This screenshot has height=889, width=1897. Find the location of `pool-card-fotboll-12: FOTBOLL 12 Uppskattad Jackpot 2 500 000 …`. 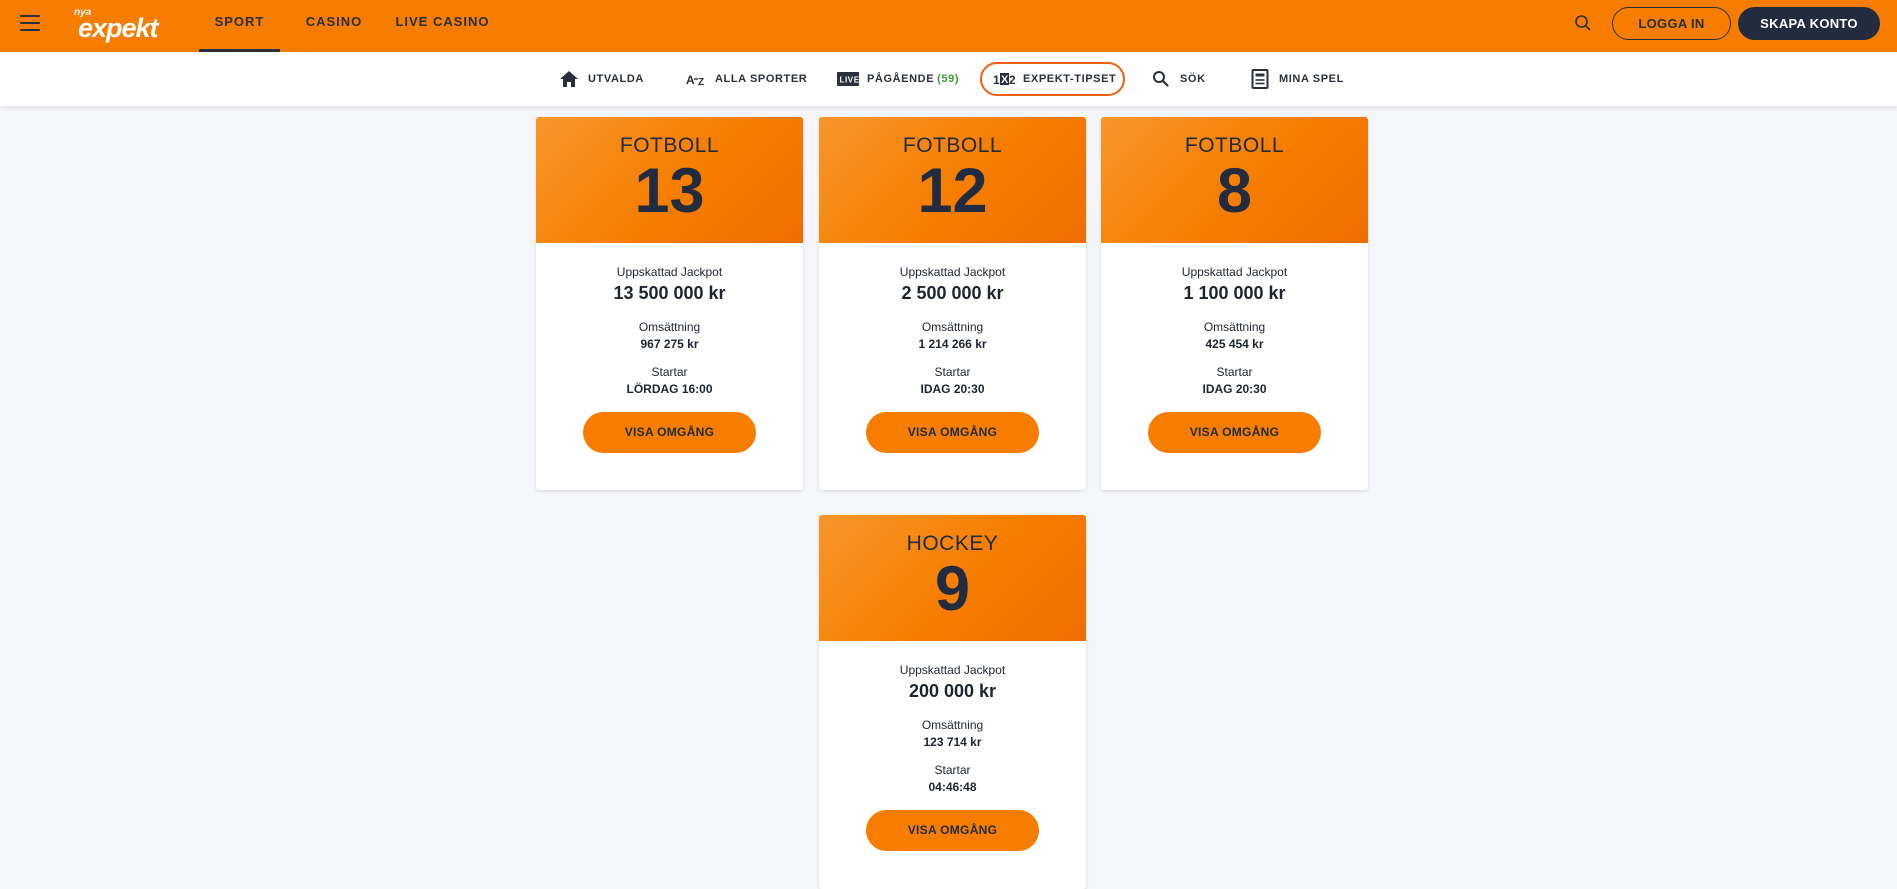

pool-card-fotboll-12: FOTBOLL 12 Uppskattad Jackpot 2 500 000 … is located at coordinates (952, 303).